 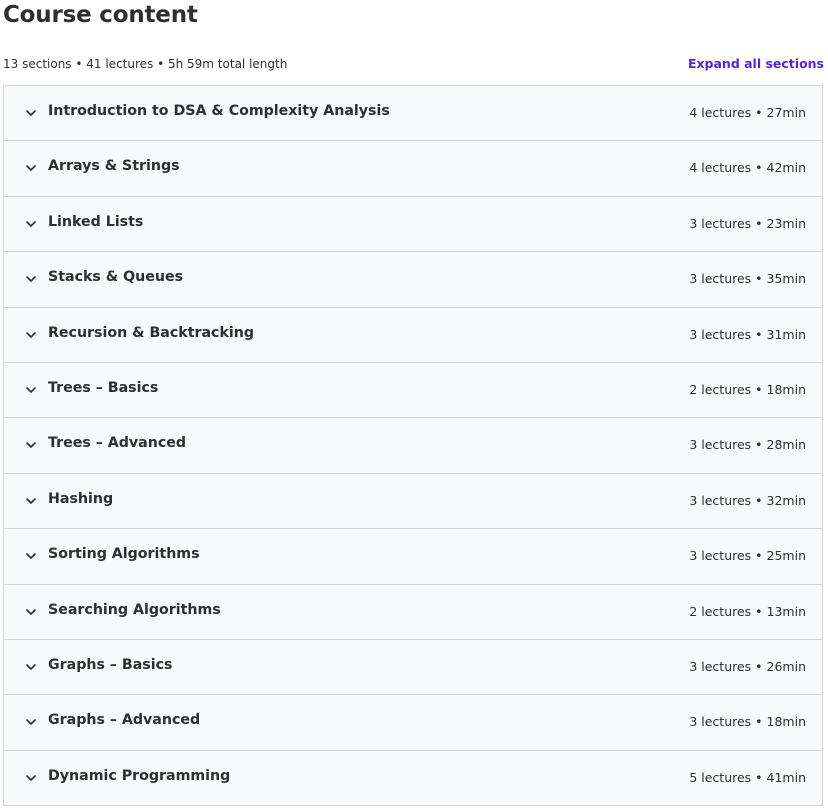 What do you see at coordinates (413, 667) in the screenshot?
I see `section-row: Graphs – Basics 3 lectures • 26min` at bounding box center [413, 667].